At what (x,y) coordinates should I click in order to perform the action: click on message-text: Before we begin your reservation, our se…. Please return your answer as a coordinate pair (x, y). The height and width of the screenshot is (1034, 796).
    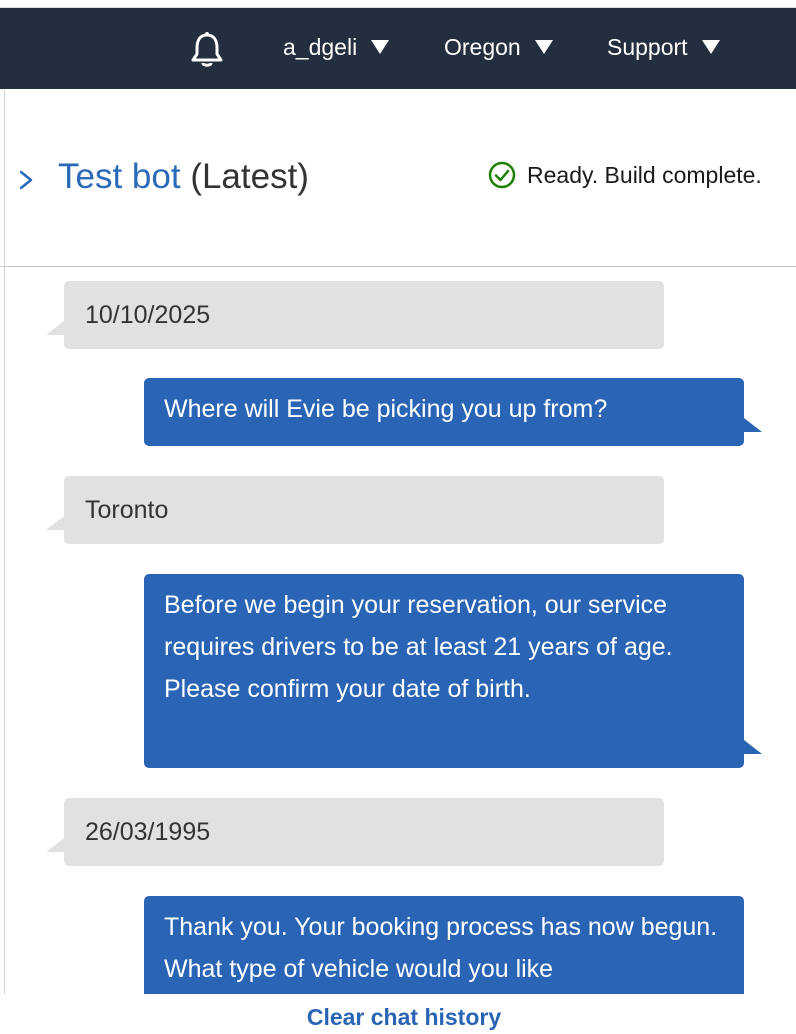
    Looking at the image, I should click on (418, 647).